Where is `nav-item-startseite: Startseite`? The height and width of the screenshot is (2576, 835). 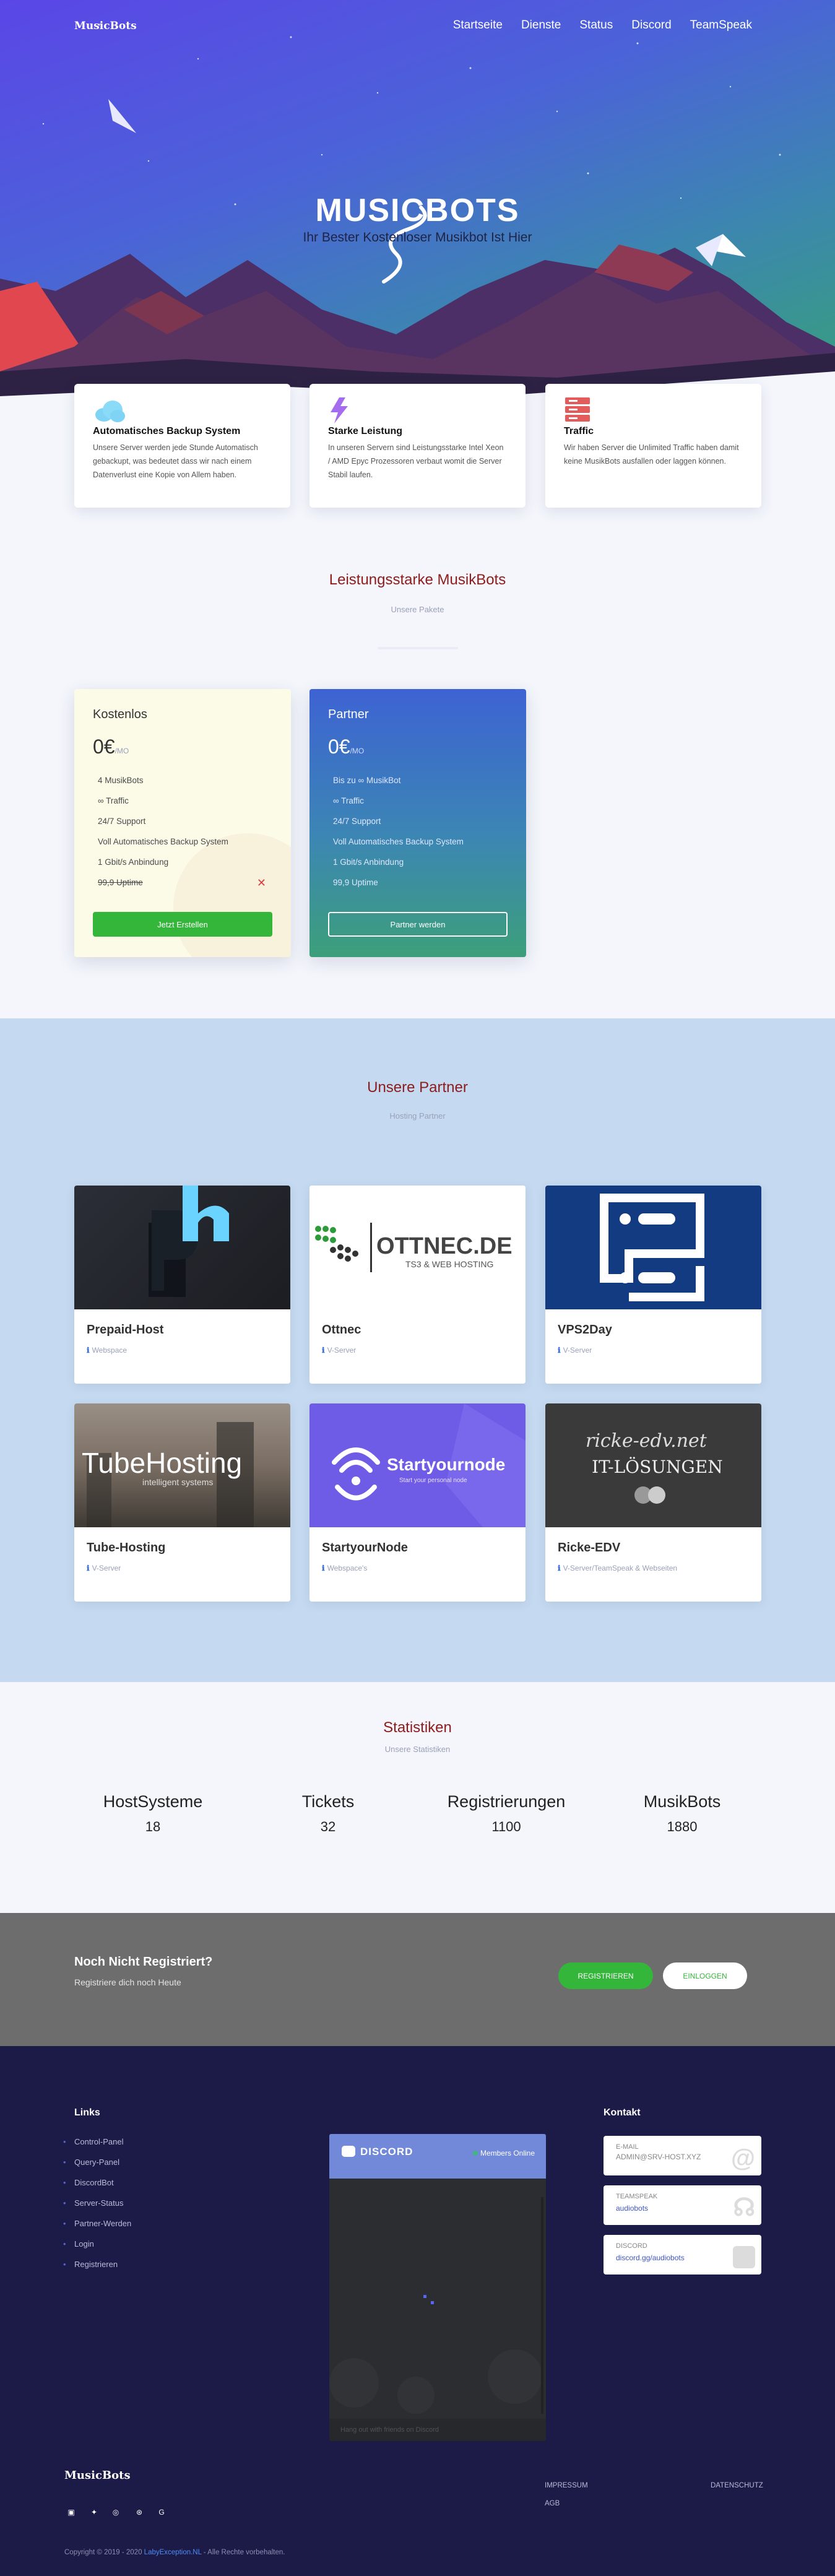 nav-item-startseite: Startseite is located at coordinates (478, 25).